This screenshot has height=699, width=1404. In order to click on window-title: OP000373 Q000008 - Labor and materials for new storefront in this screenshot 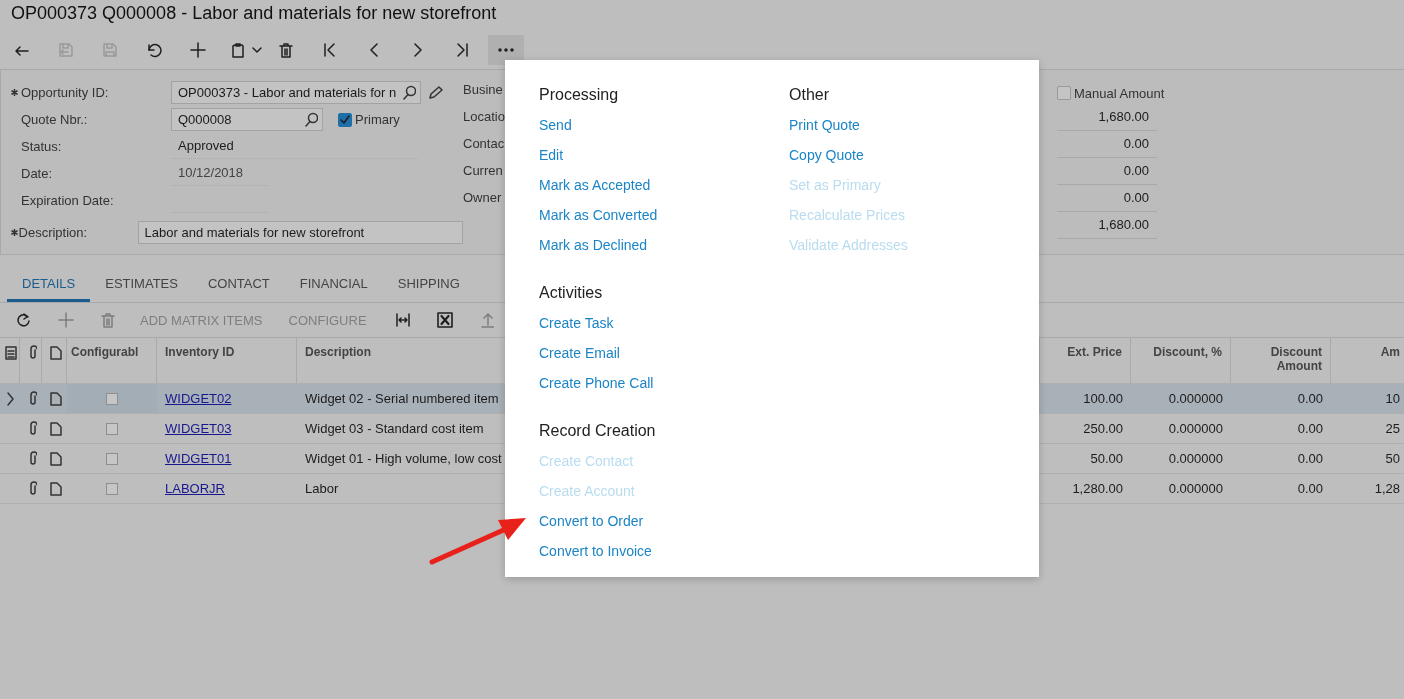, I will do `click(254, 13)`.